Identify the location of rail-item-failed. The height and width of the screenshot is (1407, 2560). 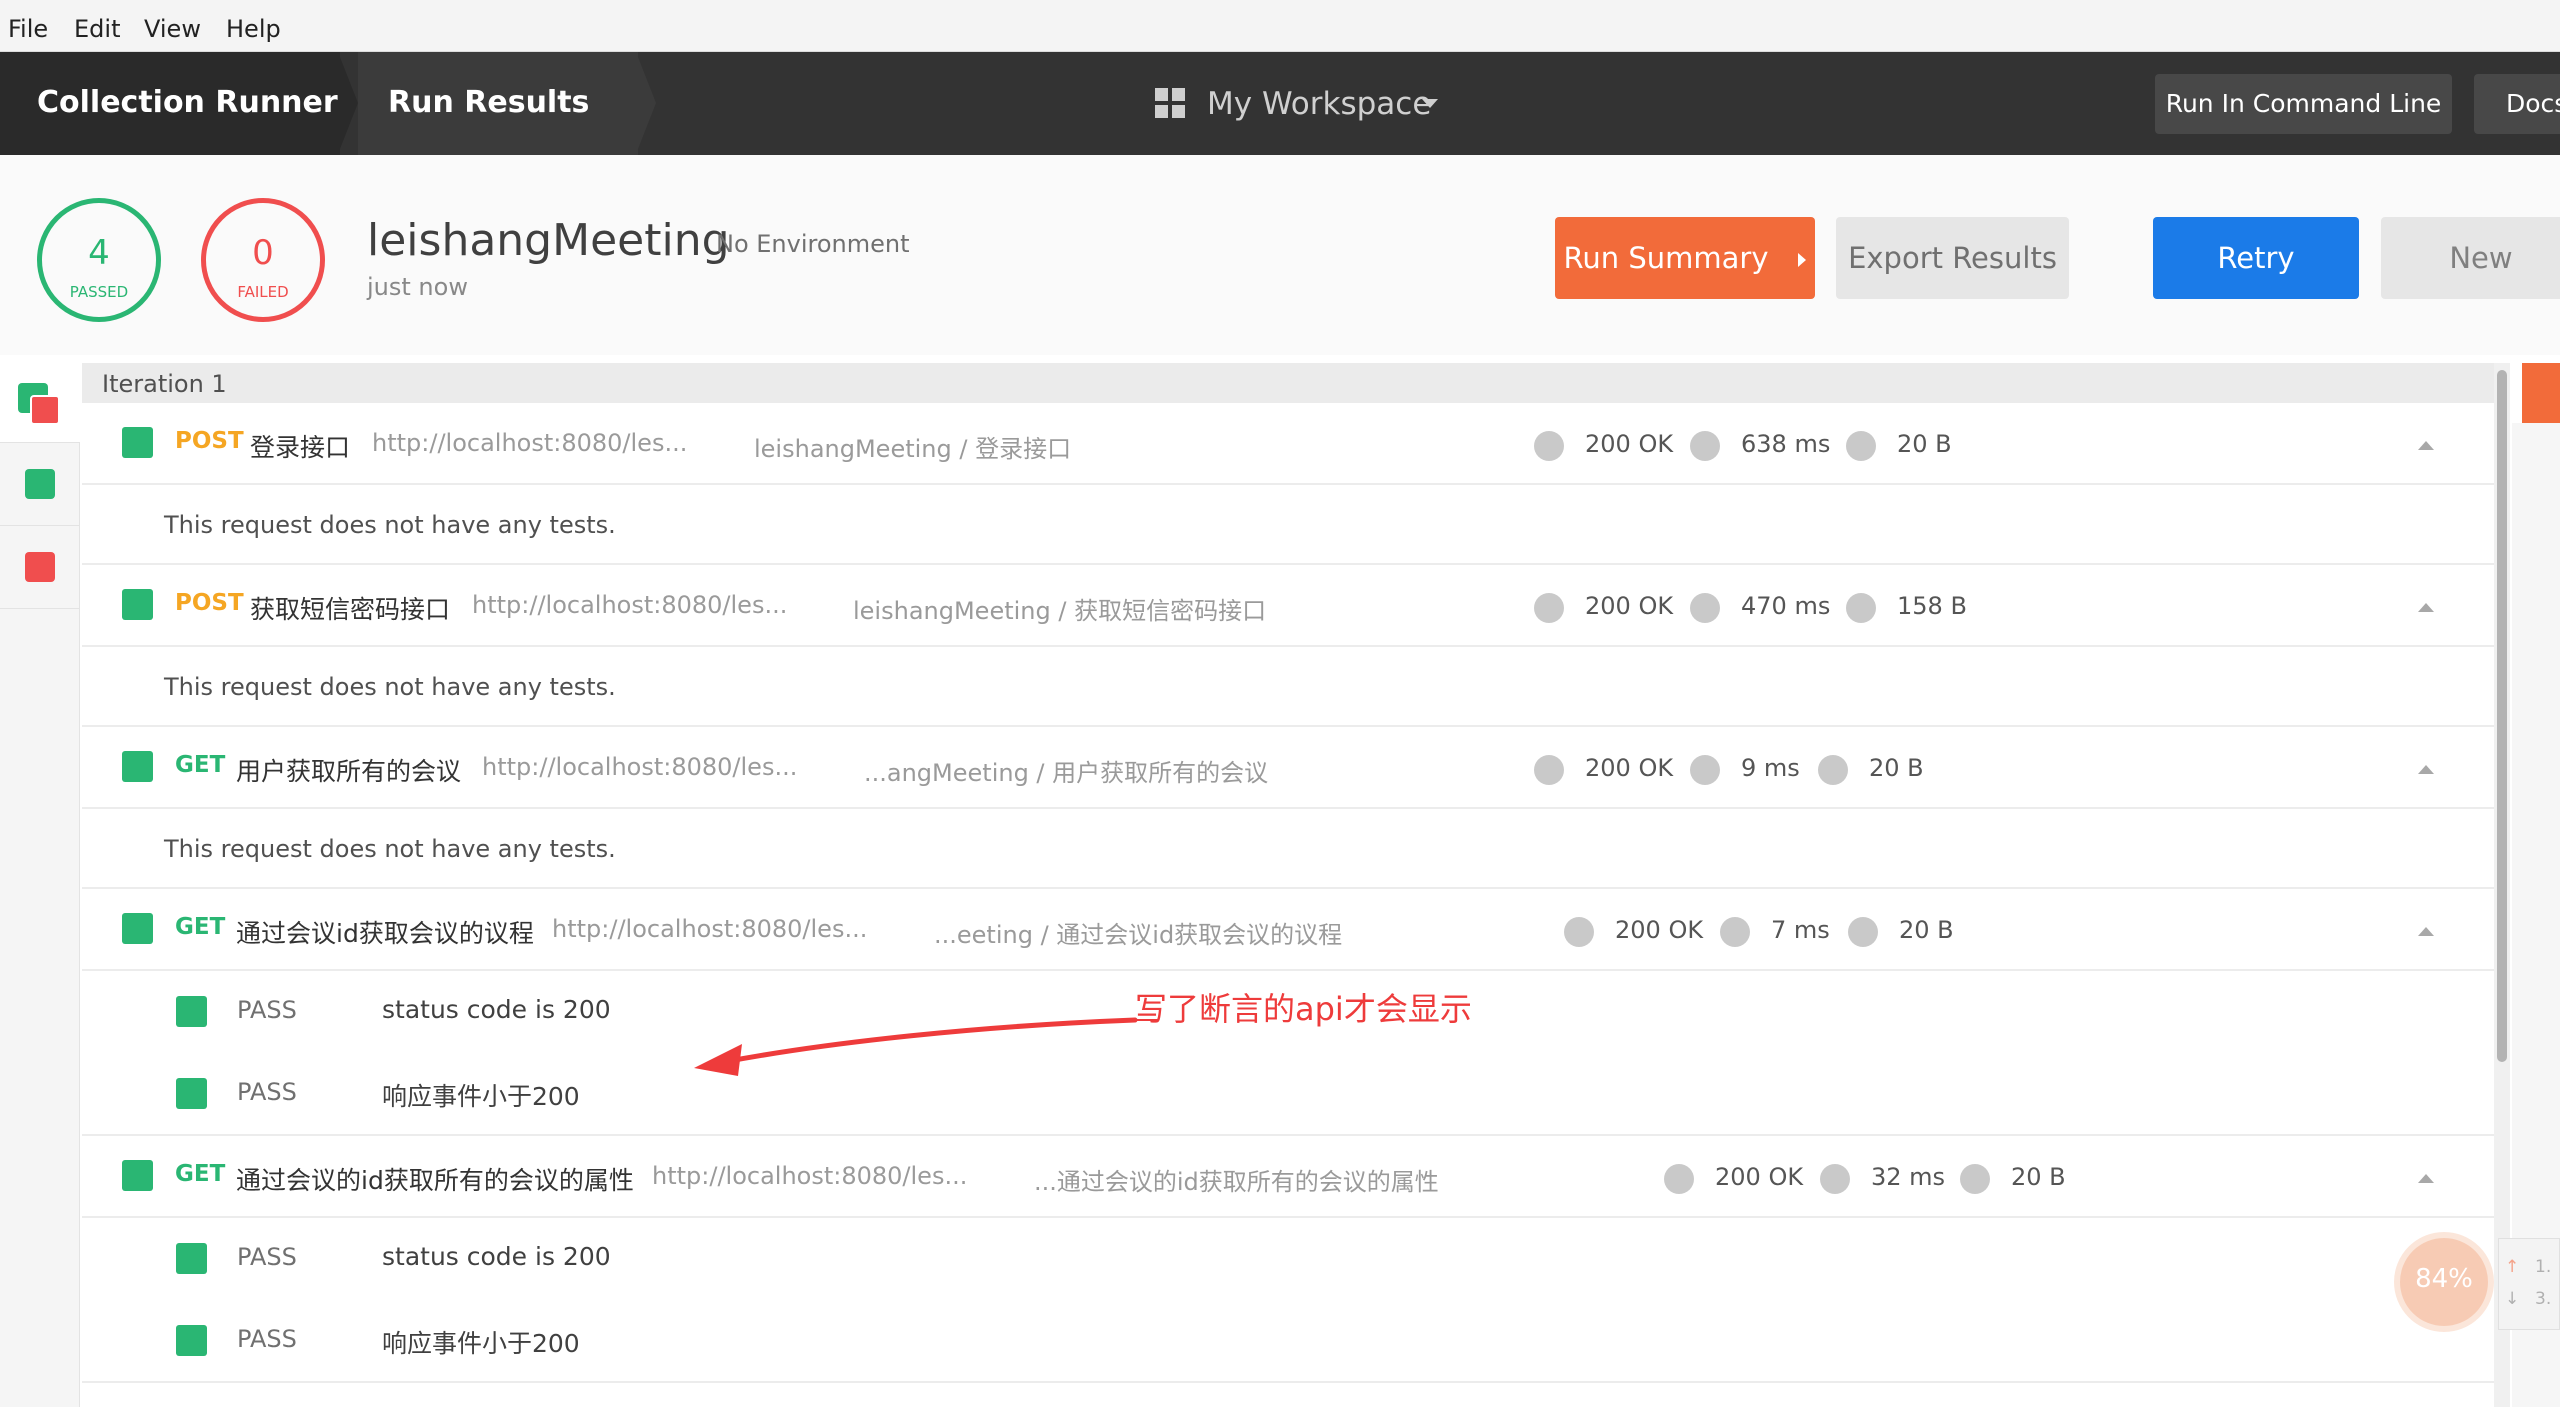
(40, 567).